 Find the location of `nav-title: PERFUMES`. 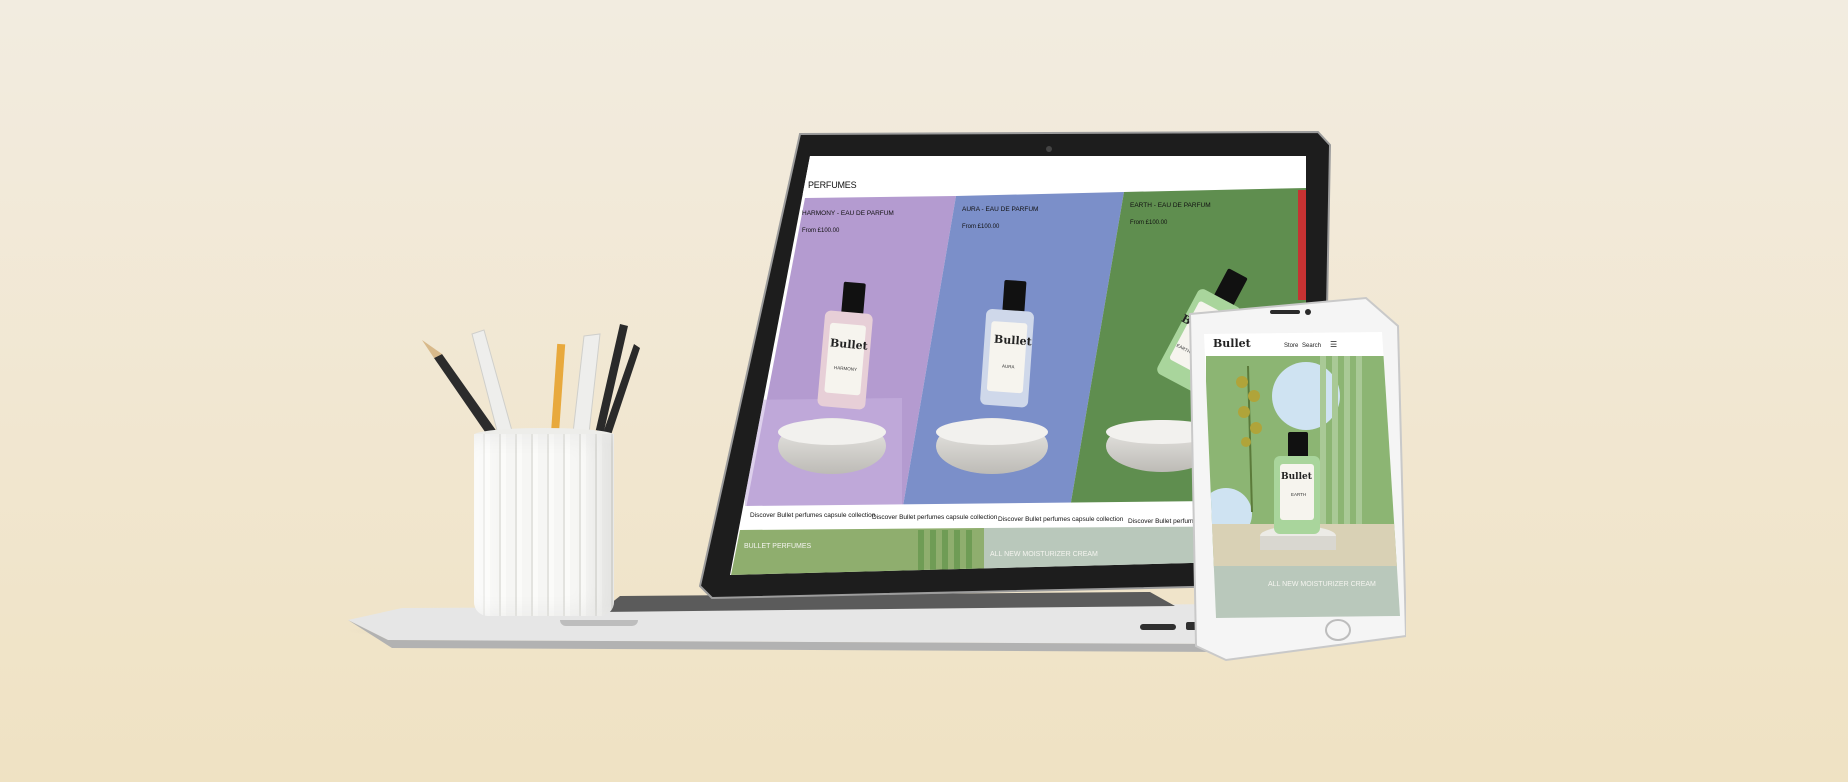

nav-title: PERFUMES is located at coordinates (832, 185).